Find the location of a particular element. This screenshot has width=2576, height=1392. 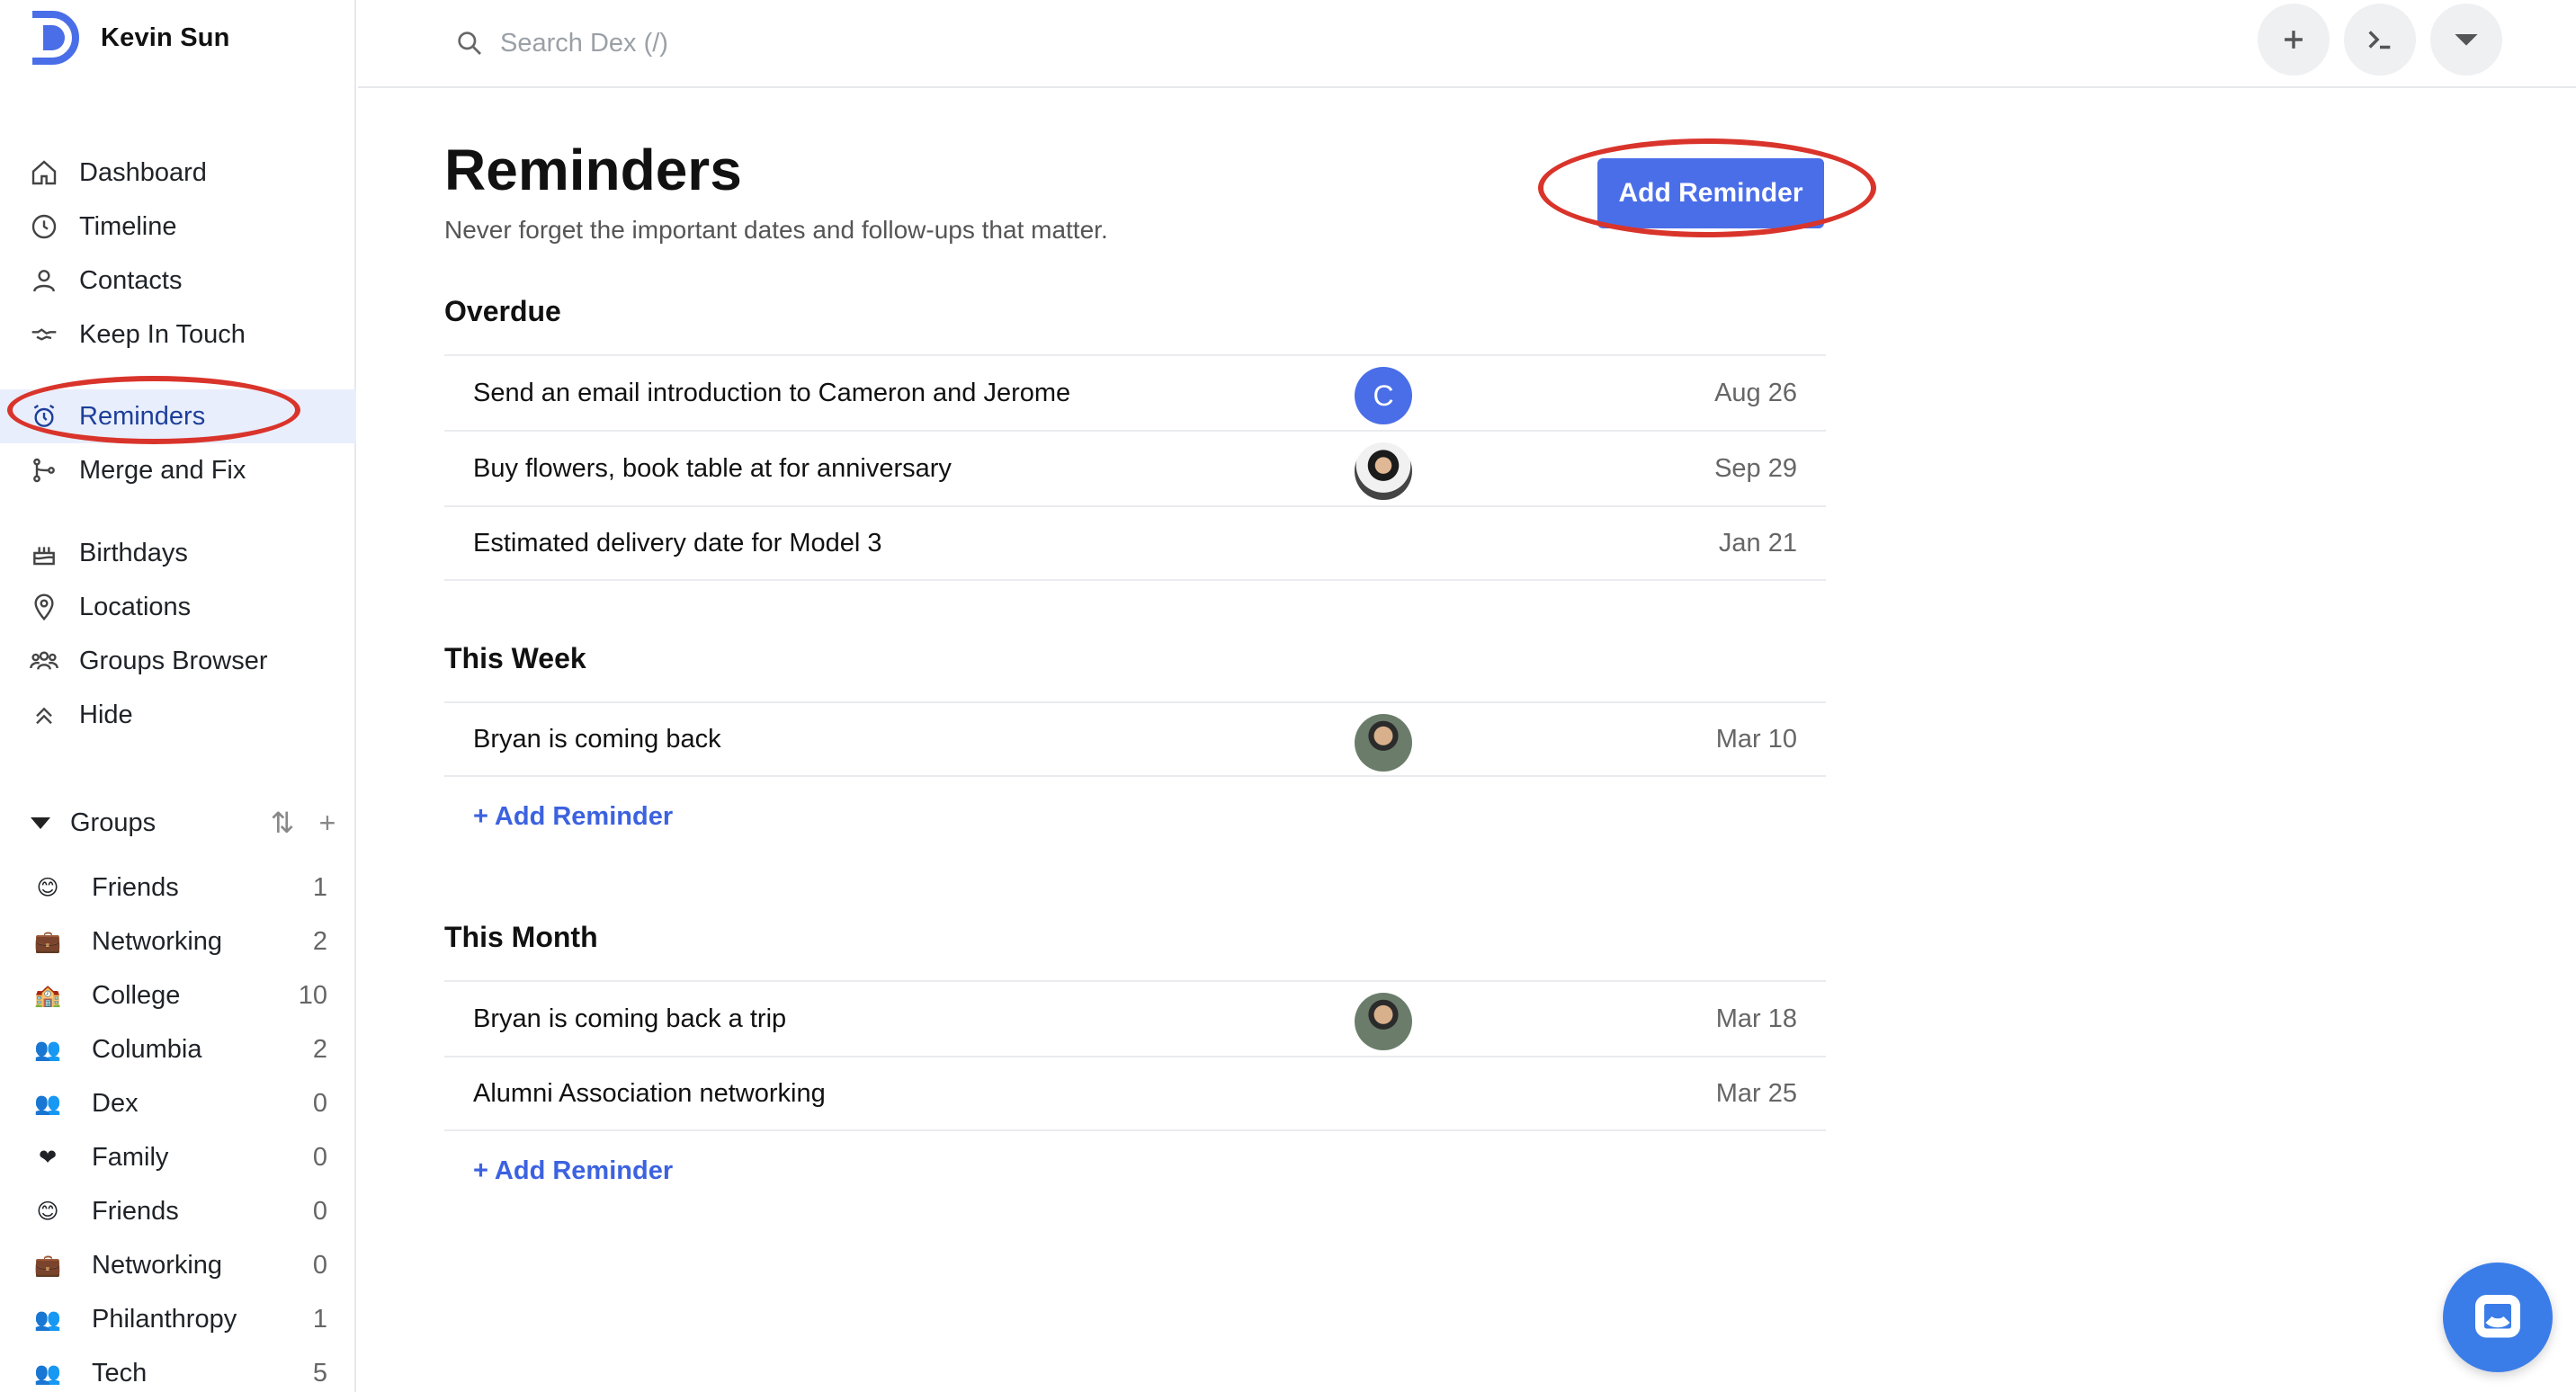

plus-icon: + is located at coordinates (327, 823).